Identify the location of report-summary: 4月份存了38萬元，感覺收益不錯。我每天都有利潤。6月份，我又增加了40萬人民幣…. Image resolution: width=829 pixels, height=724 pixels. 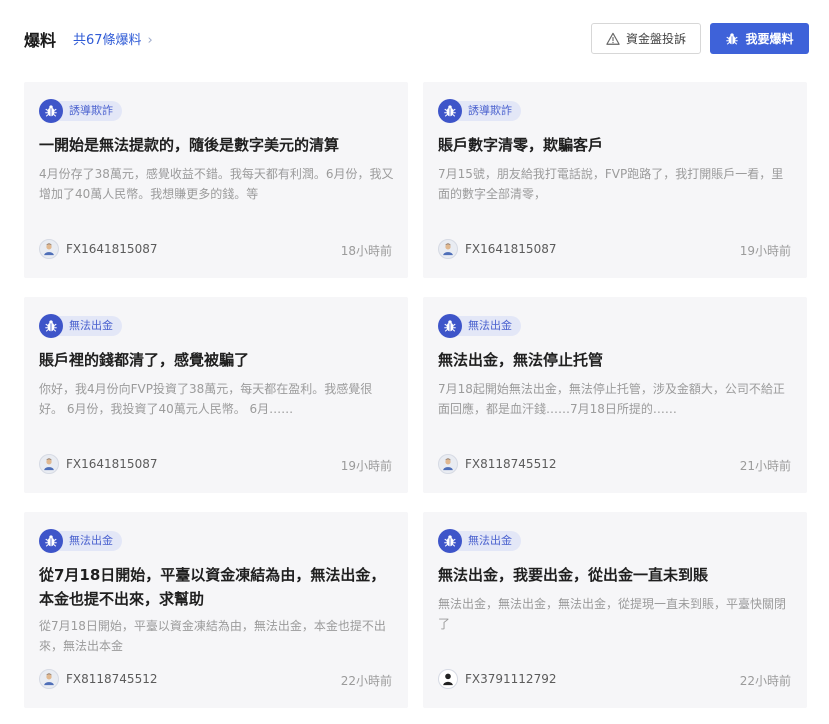
(216, 184).